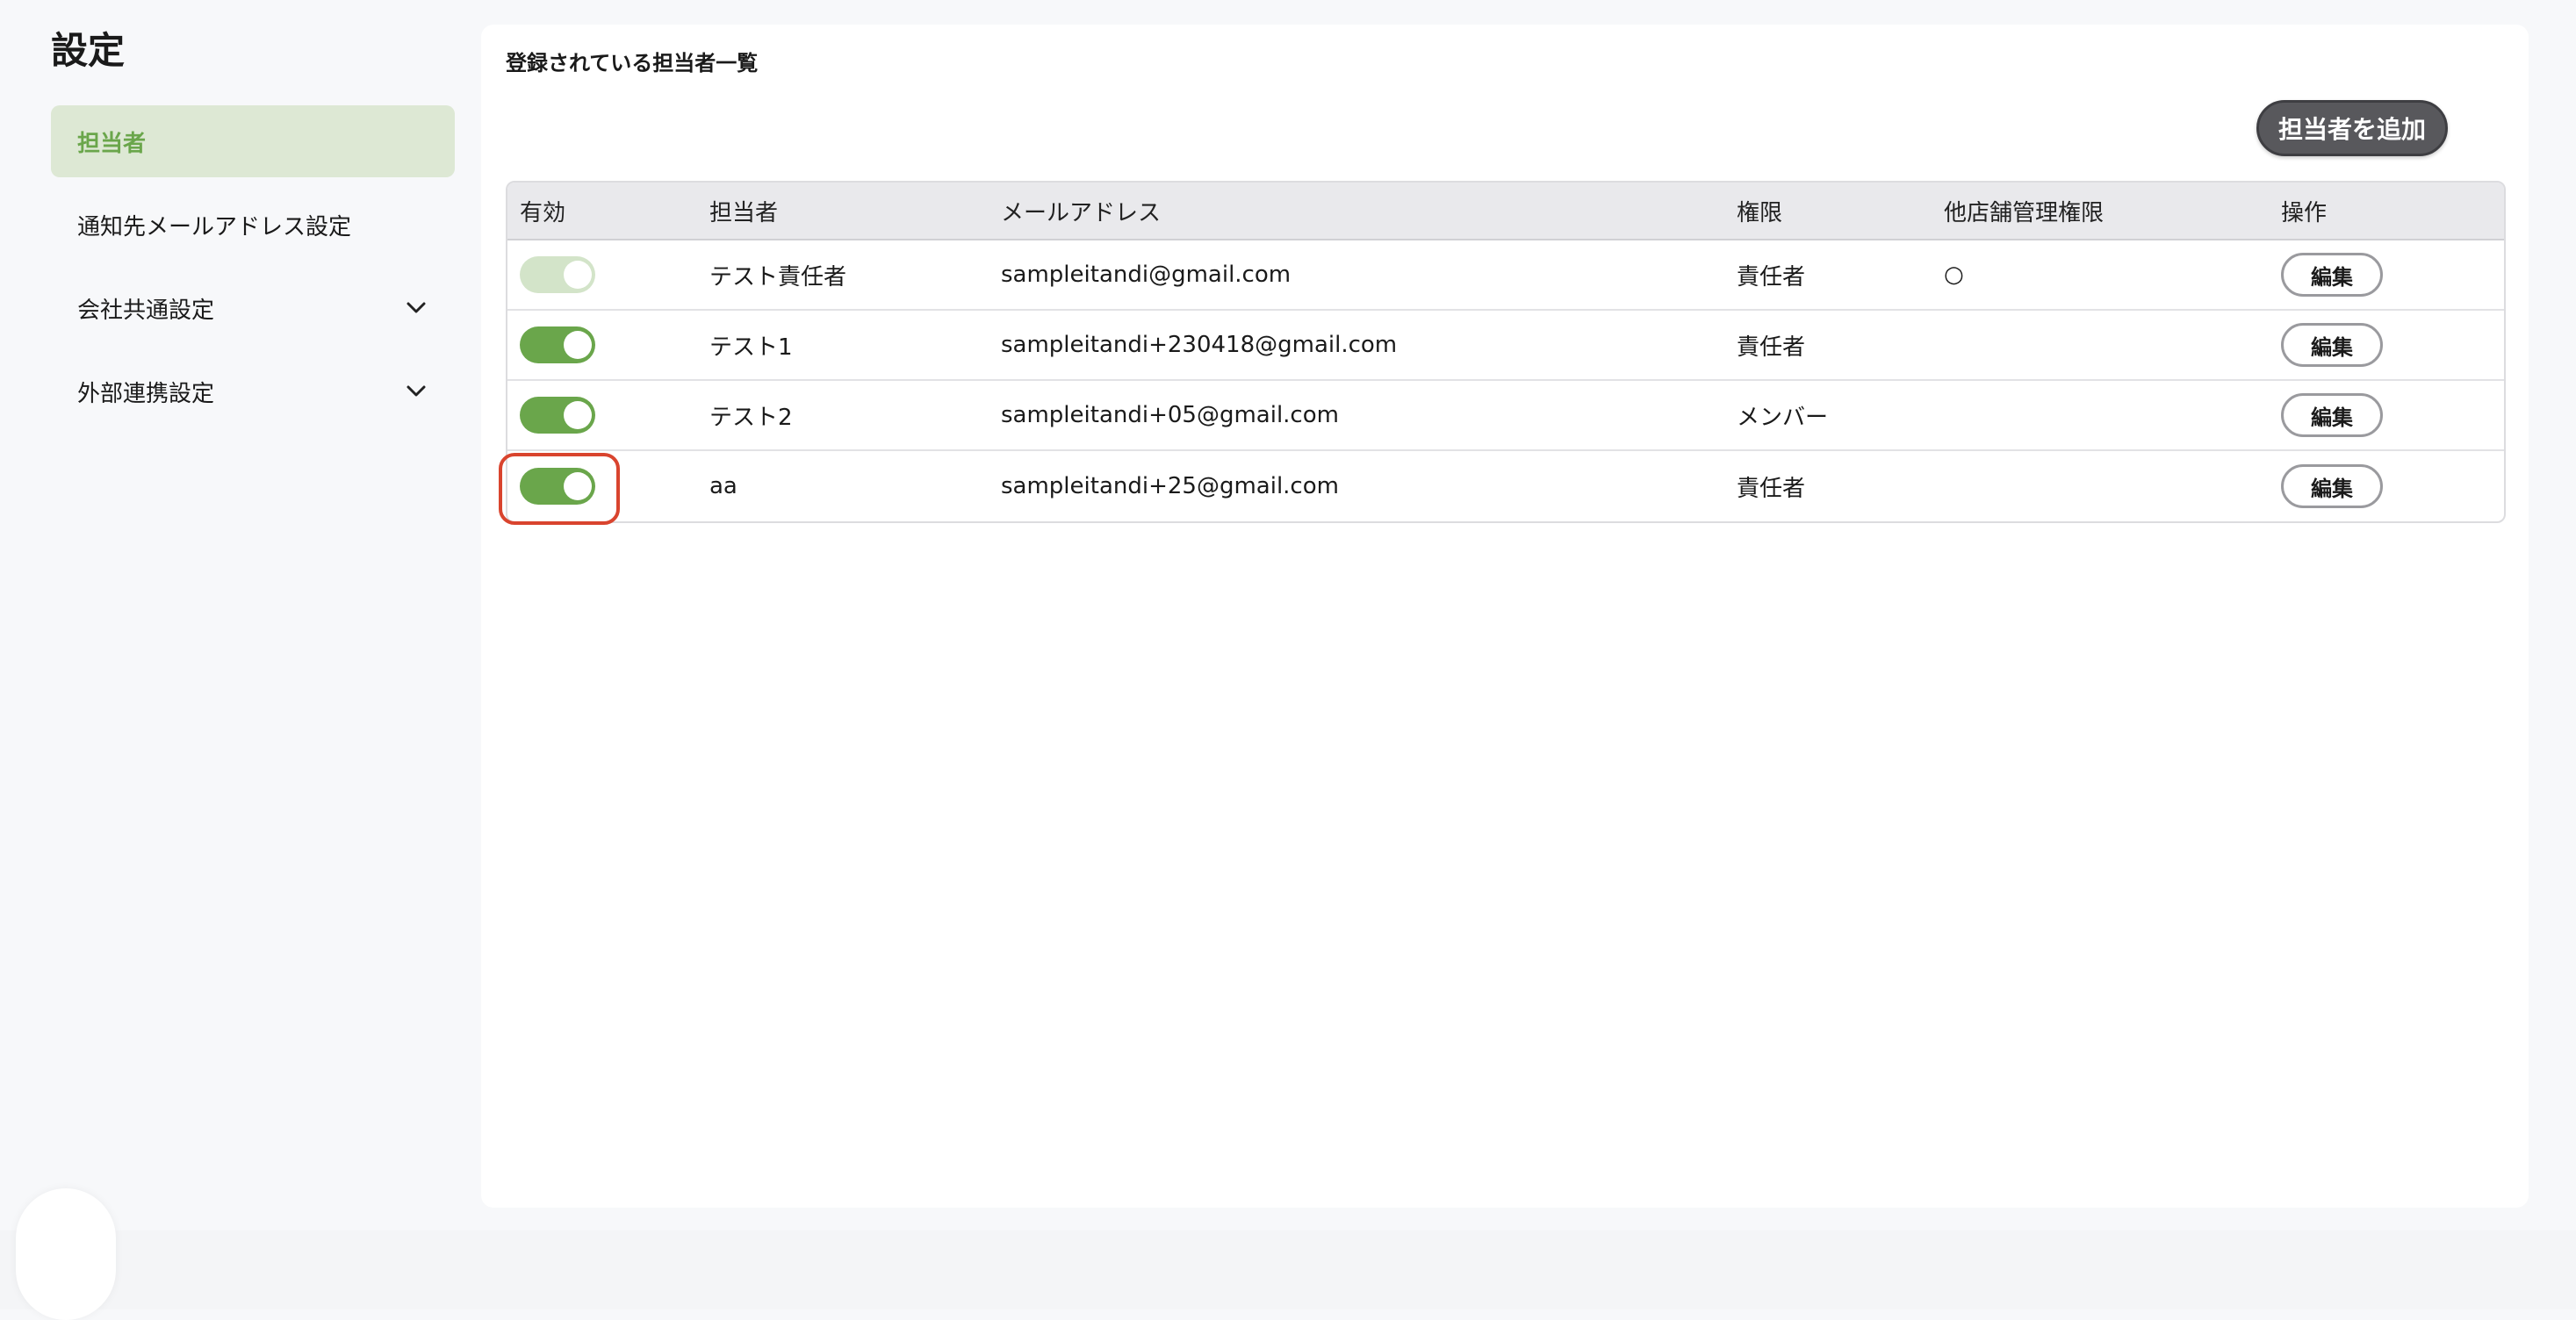 The image size is (2576, 1320). I want to click on staff-name: テスト責任者, so click(778, 277).